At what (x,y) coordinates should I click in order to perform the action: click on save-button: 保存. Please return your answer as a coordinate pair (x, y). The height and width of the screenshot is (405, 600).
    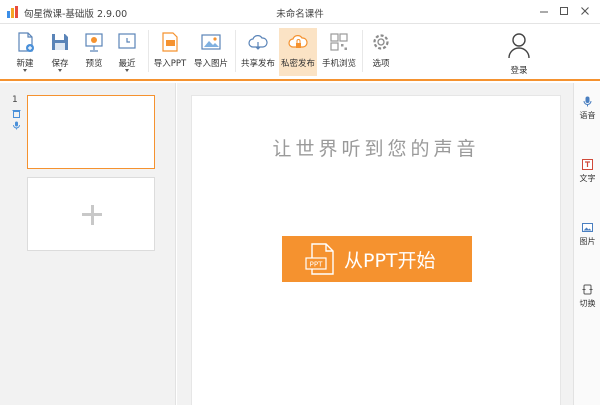
    Looking at the image, I should click on (60, 52).